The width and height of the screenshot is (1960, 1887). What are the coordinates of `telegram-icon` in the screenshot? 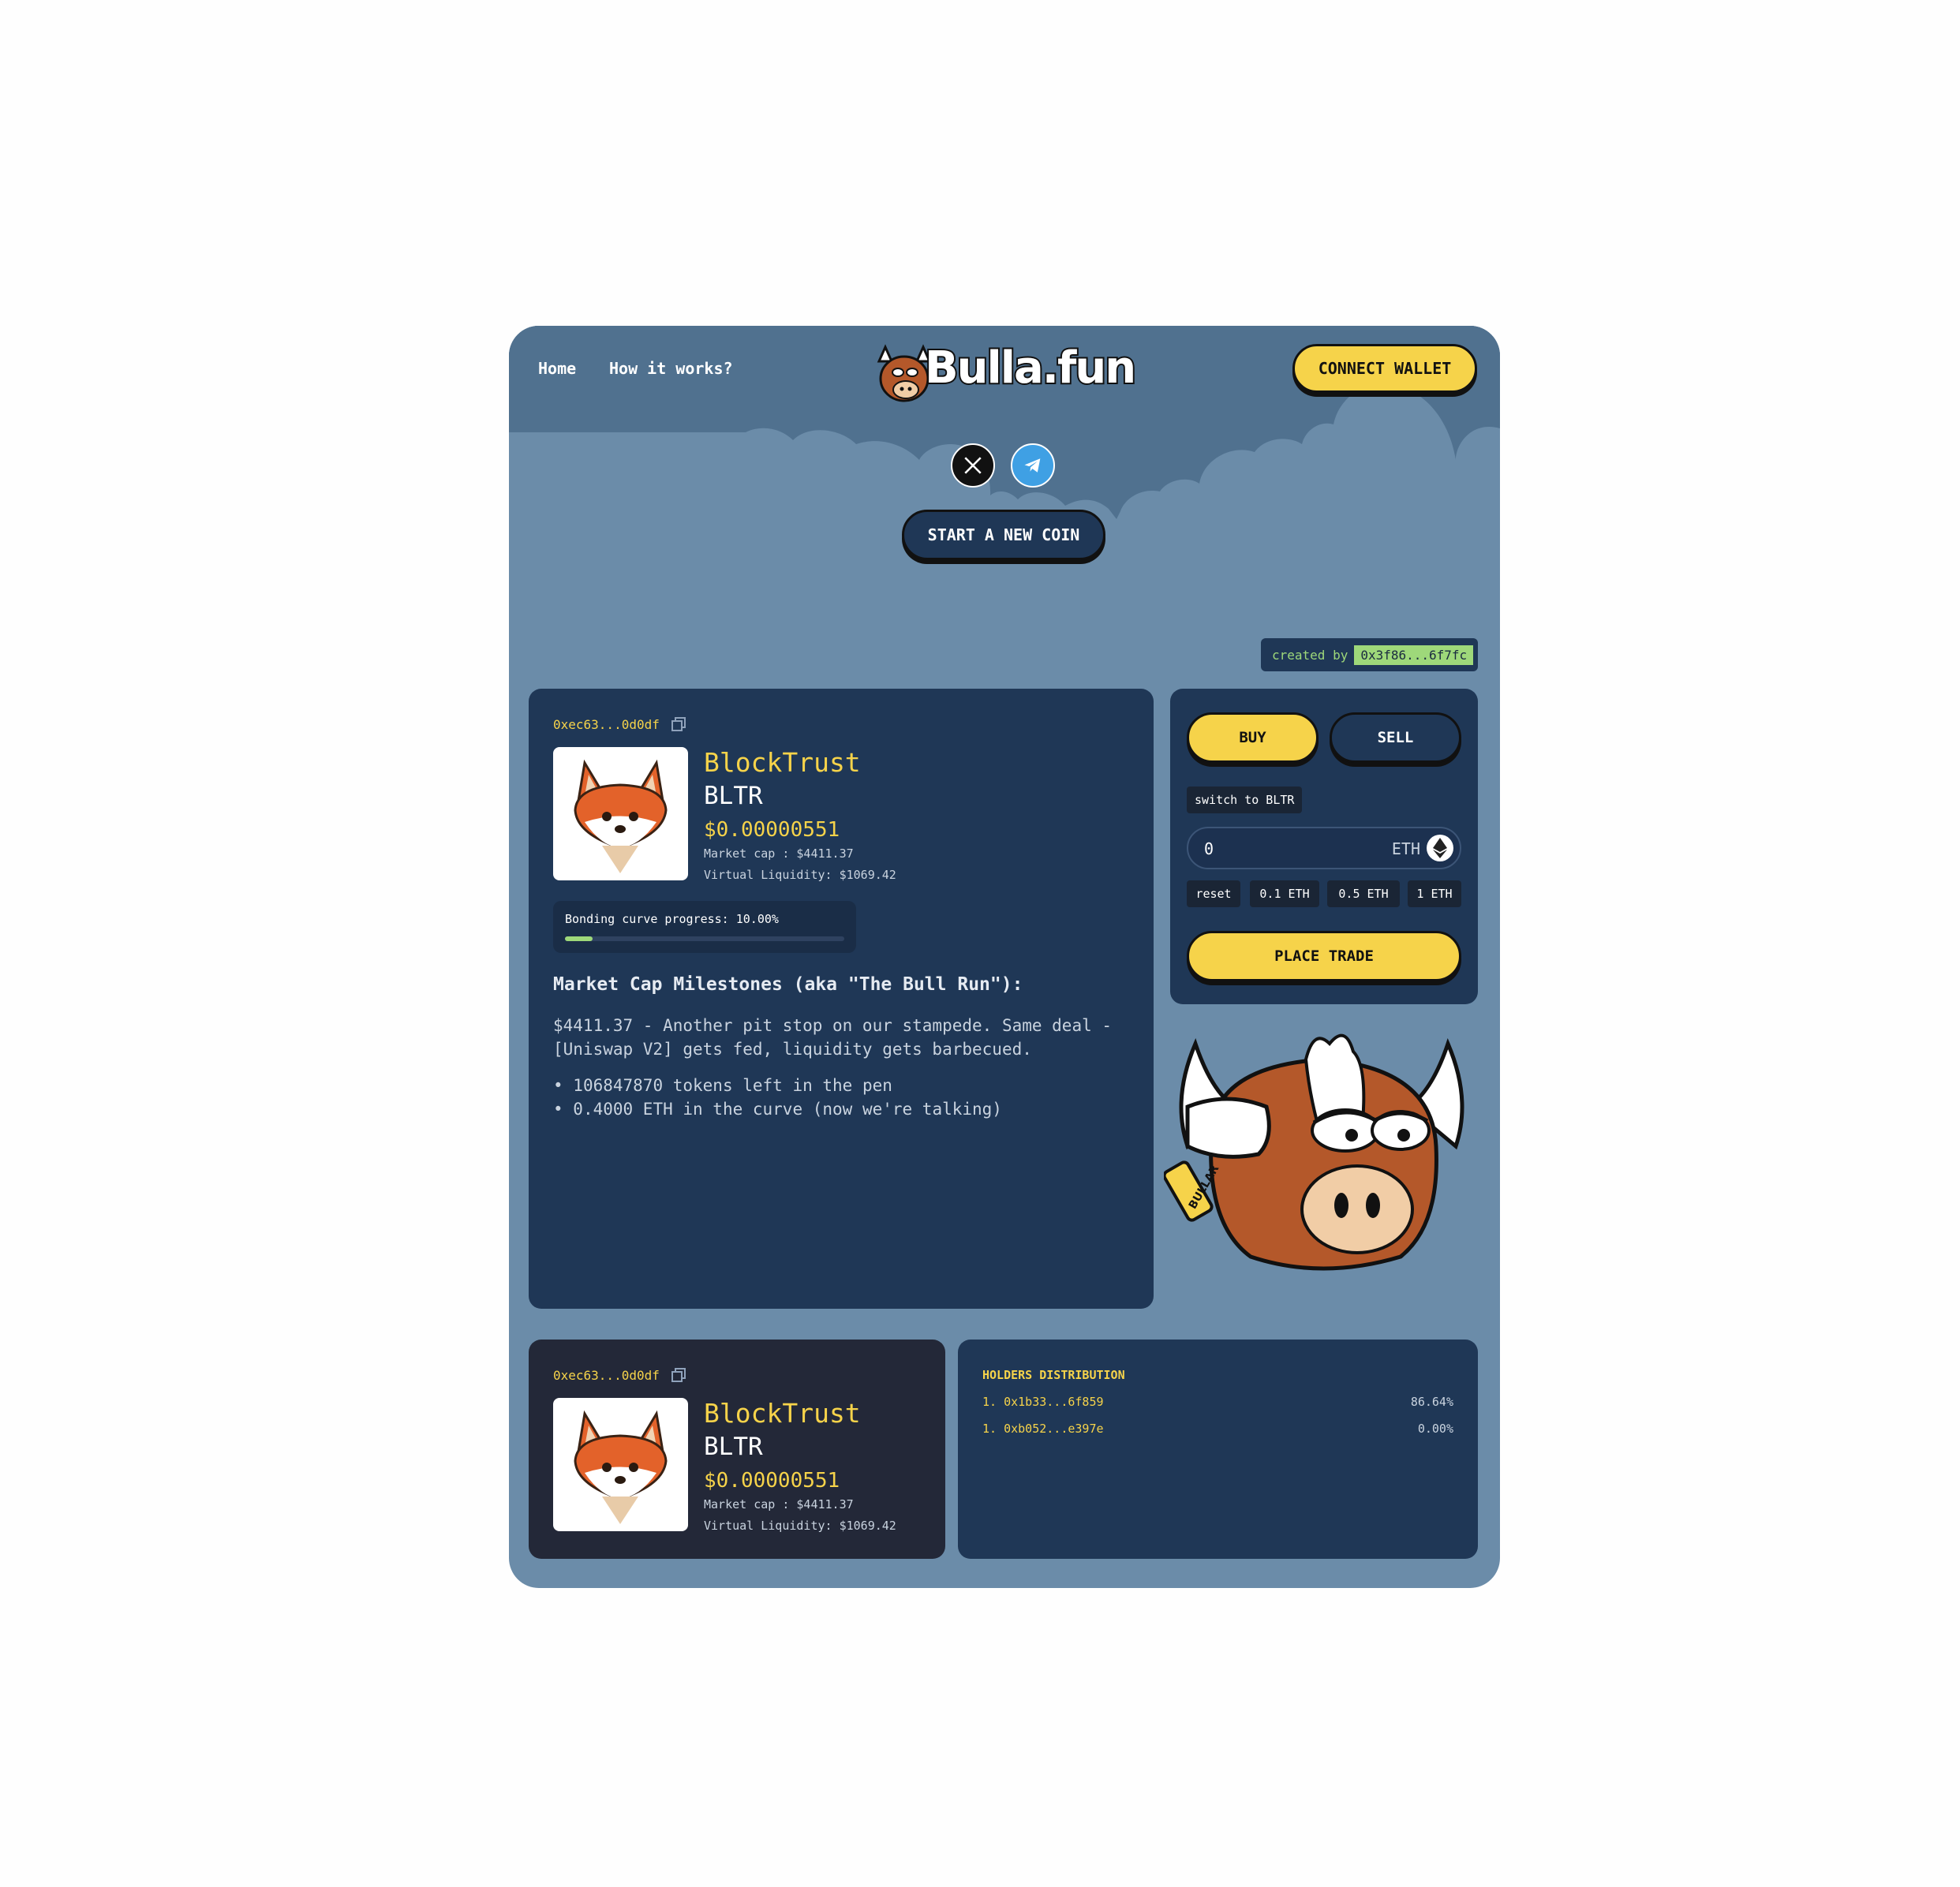 It's located at (1032, 465).